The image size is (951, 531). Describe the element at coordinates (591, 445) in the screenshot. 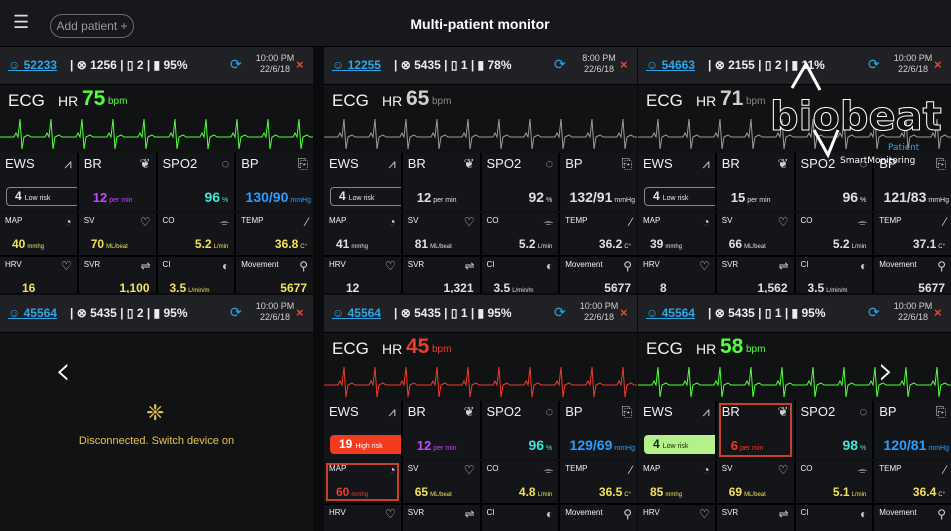

I see `bp-number: 129/69` at that location.